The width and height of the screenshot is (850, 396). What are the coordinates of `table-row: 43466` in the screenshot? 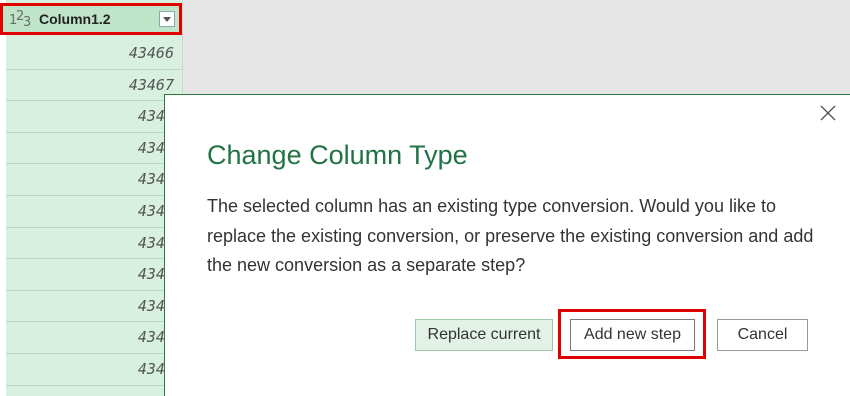 It's located at (94, 54).